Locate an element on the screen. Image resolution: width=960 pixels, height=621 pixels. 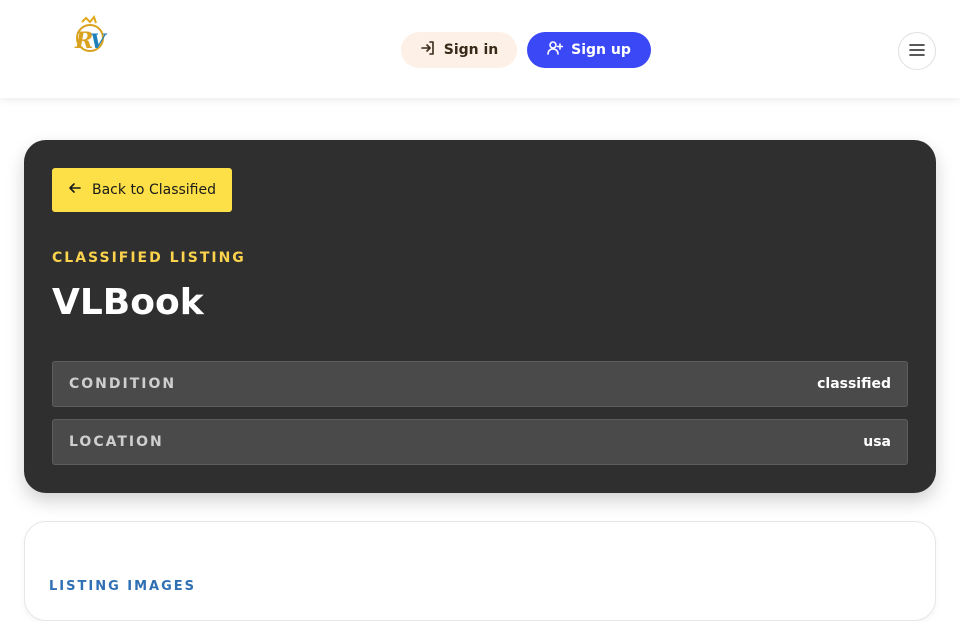
listing-eyebrow: CLASSIFIED LISTING is located at coordinates (149, 258).